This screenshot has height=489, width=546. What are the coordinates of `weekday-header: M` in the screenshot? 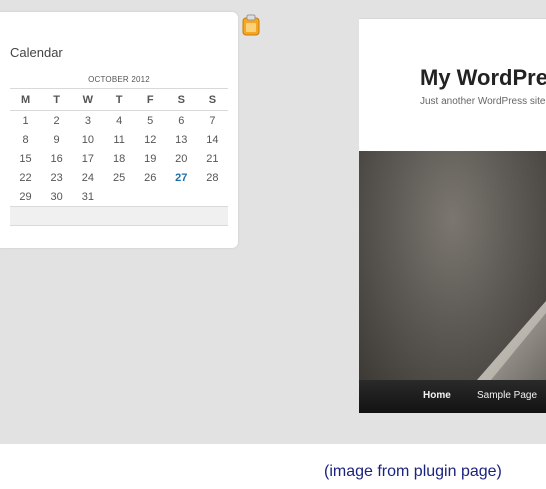 It's located at (26, 99).